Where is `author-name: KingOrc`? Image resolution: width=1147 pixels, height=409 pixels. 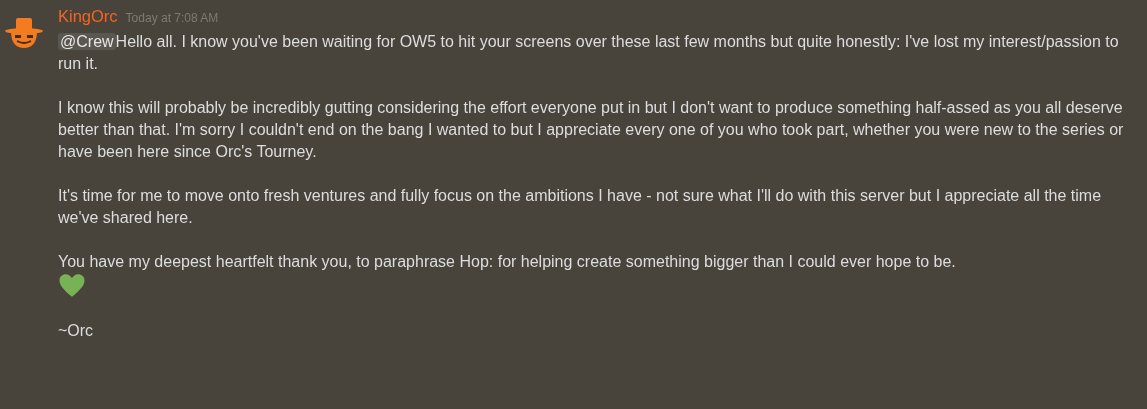
author-name: KingOrc is located at coordinates (88, 16).